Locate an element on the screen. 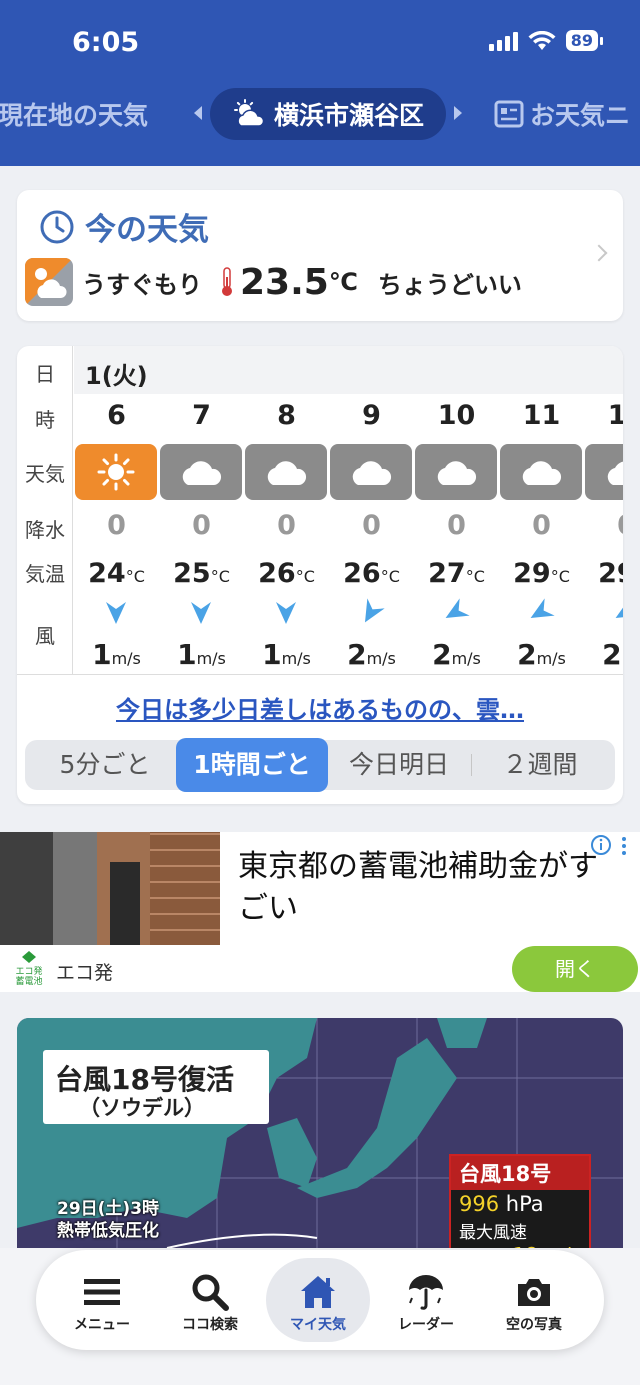 The height and width of the screenshot is (1385, 640). hour-column: 12 0 29°C 2m/s is located at coordinates (603, 534).